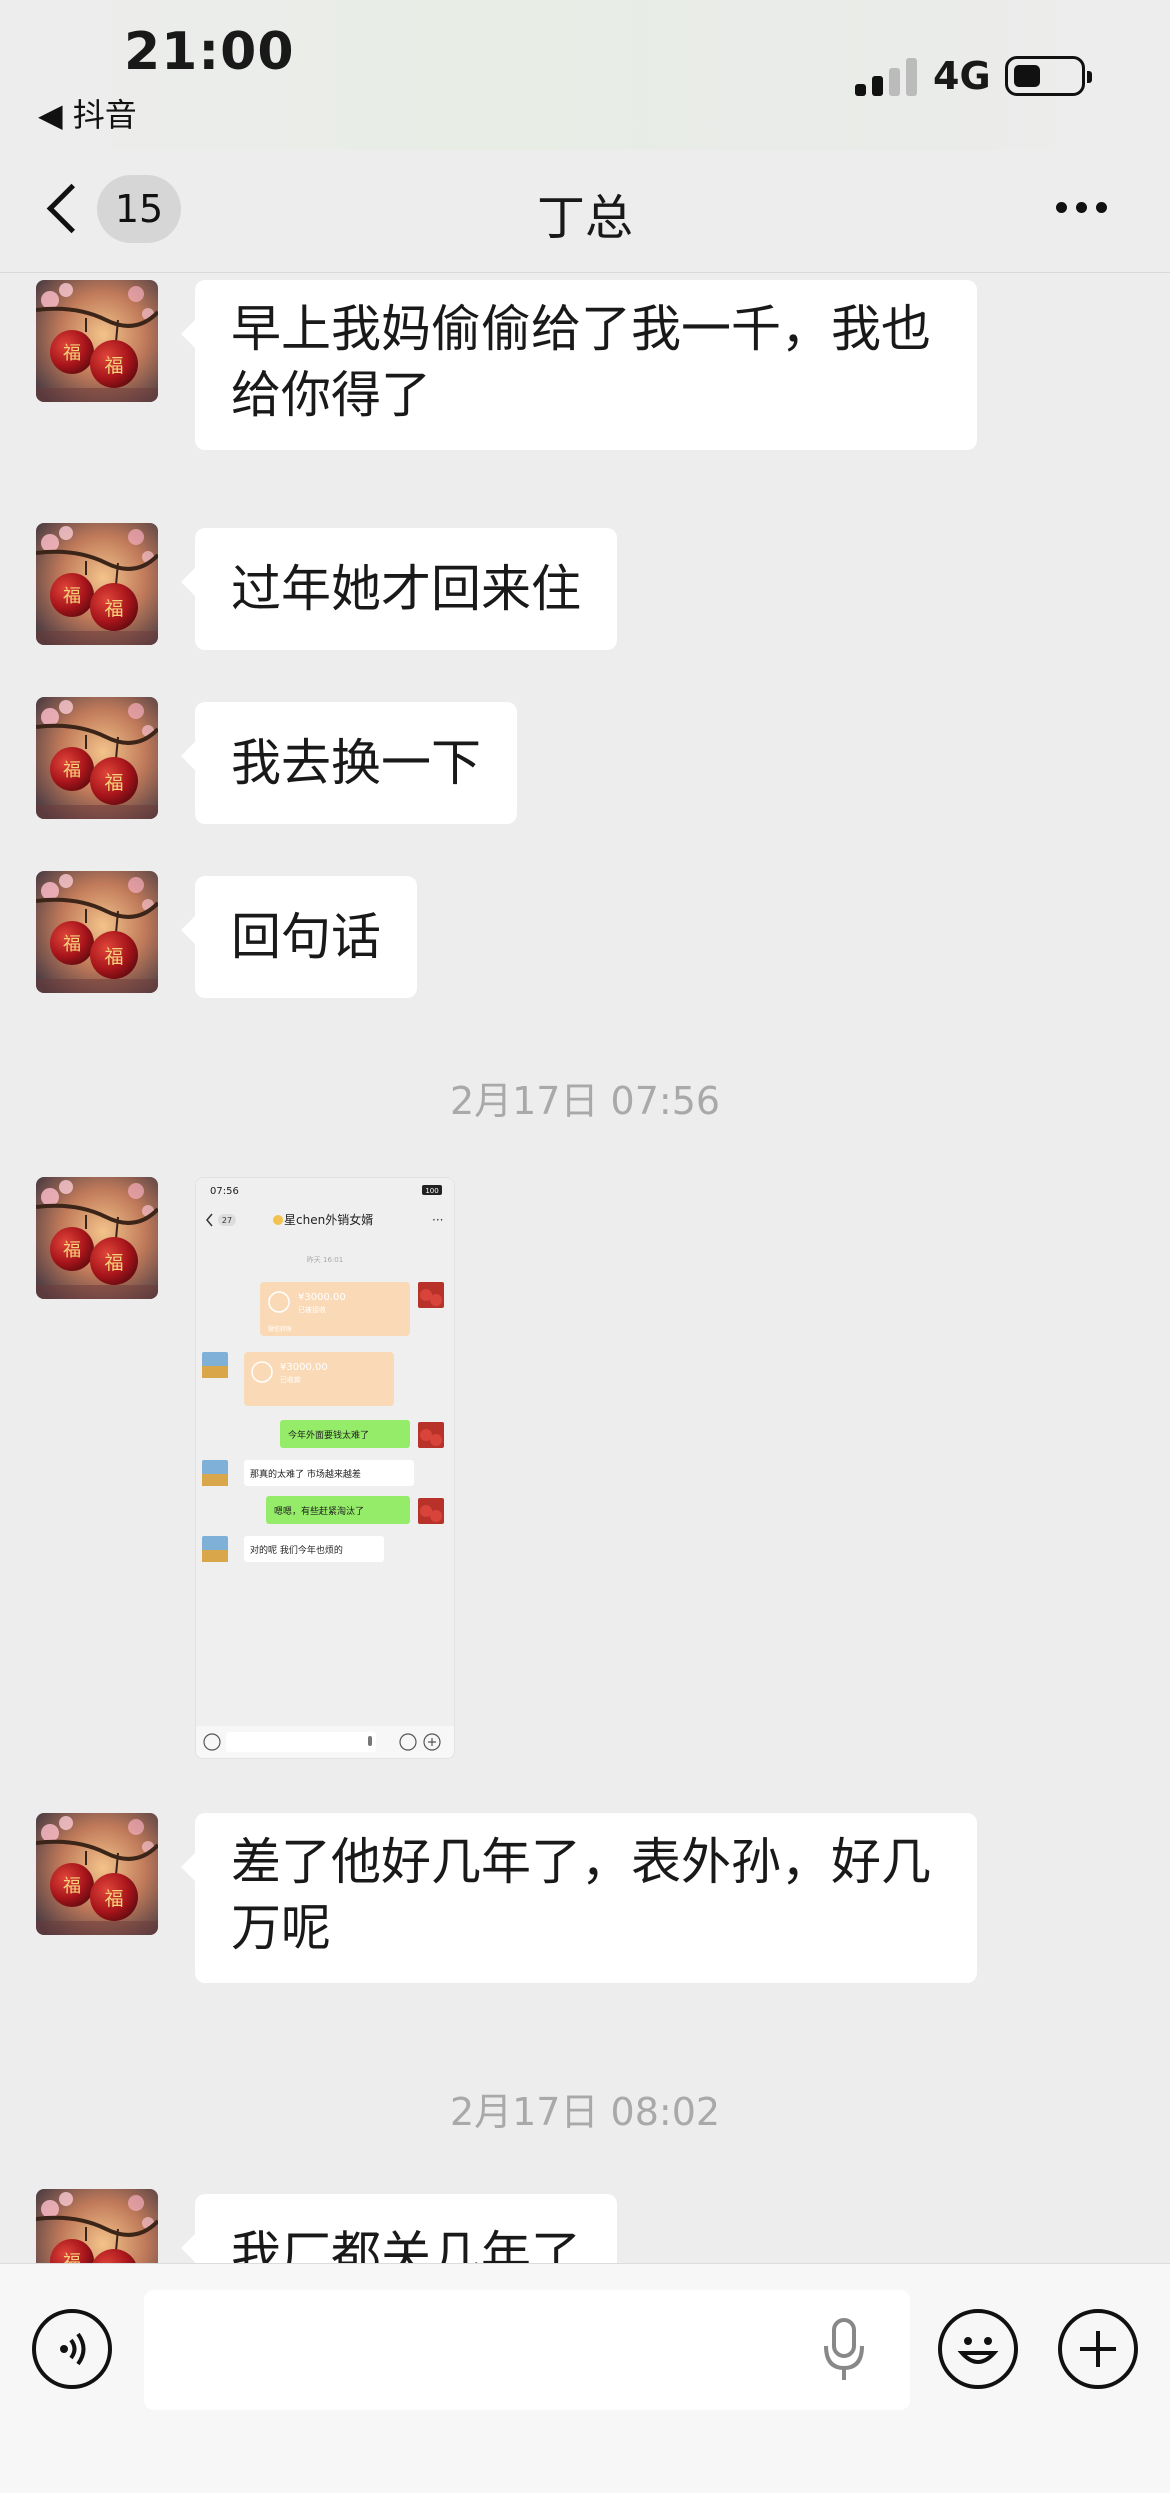 The image size is (1170, 2493). Describe the element at coordinates (1098, 2349) in the screenshot. I see `plus-icon` at that location.